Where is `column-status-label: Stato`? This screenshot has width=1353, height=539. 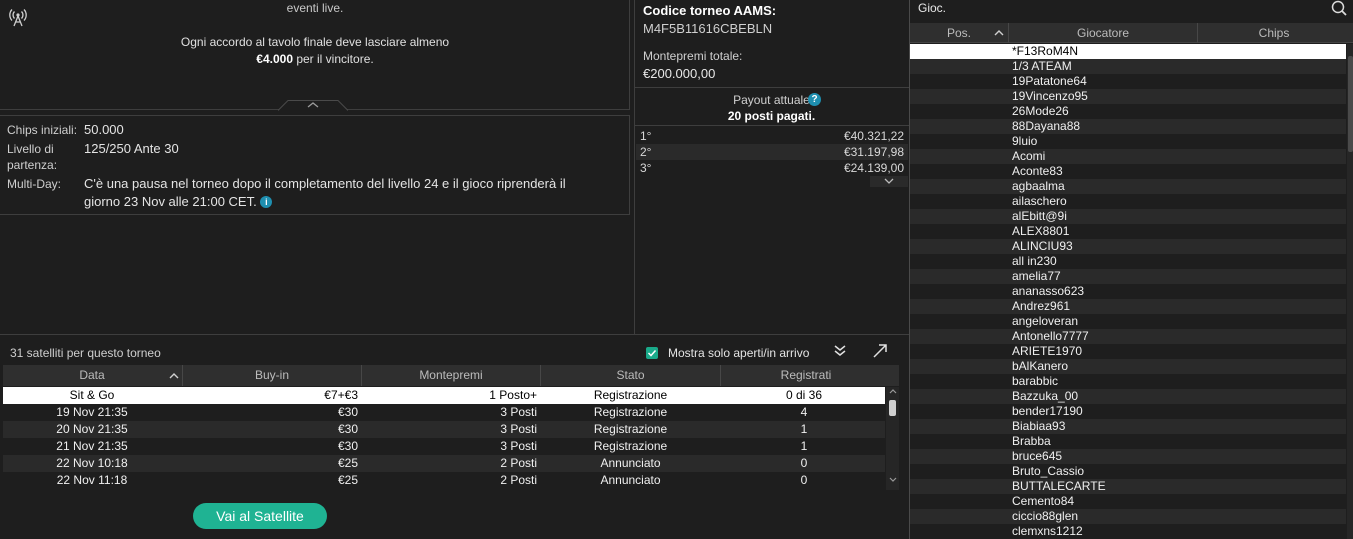
column-status-label: Stato is located at coordinates (630, 375).